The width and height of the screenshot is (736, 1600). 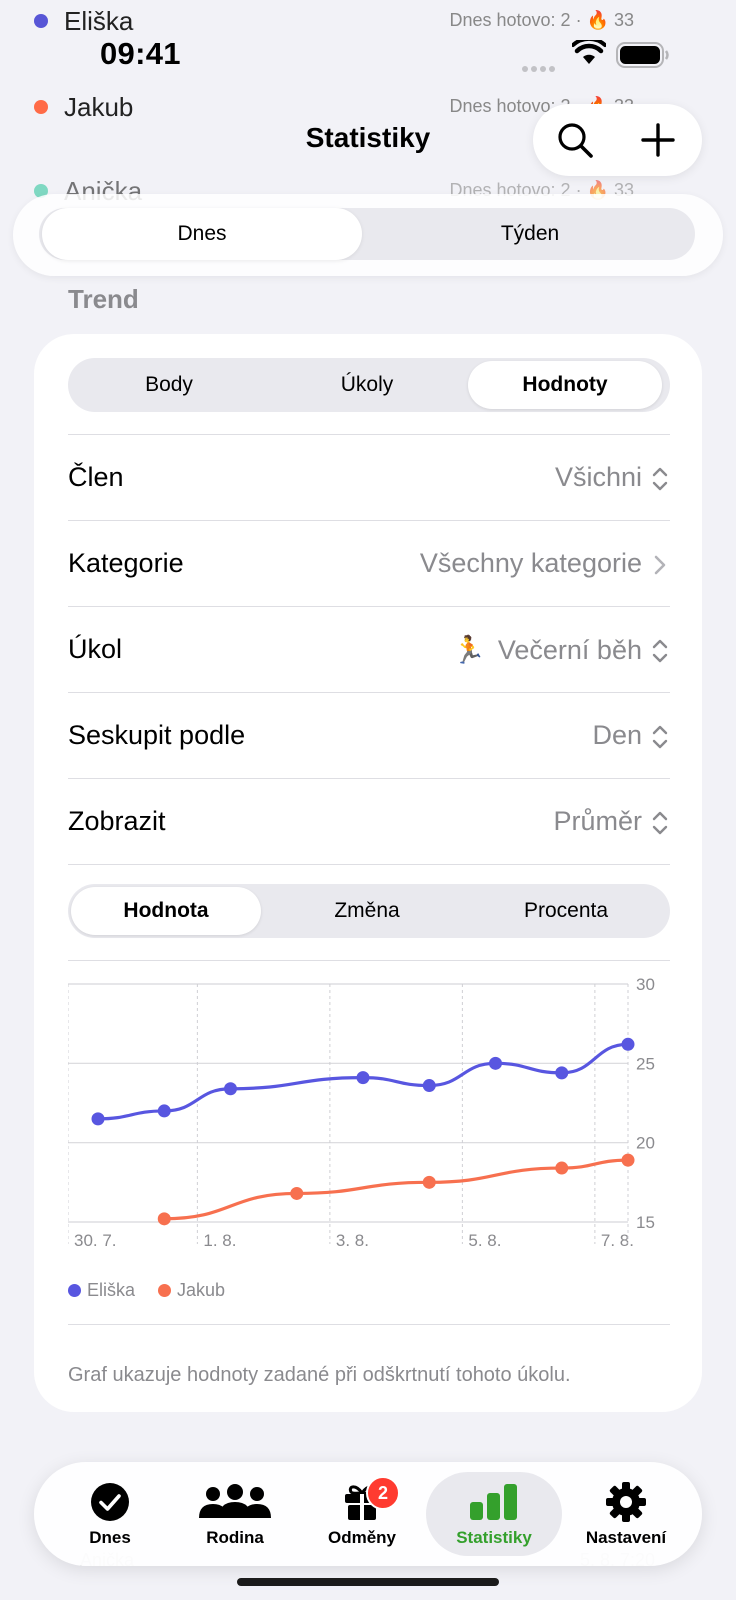 I want to click on rewards-badge: 2, so click(x=383, y=1493).